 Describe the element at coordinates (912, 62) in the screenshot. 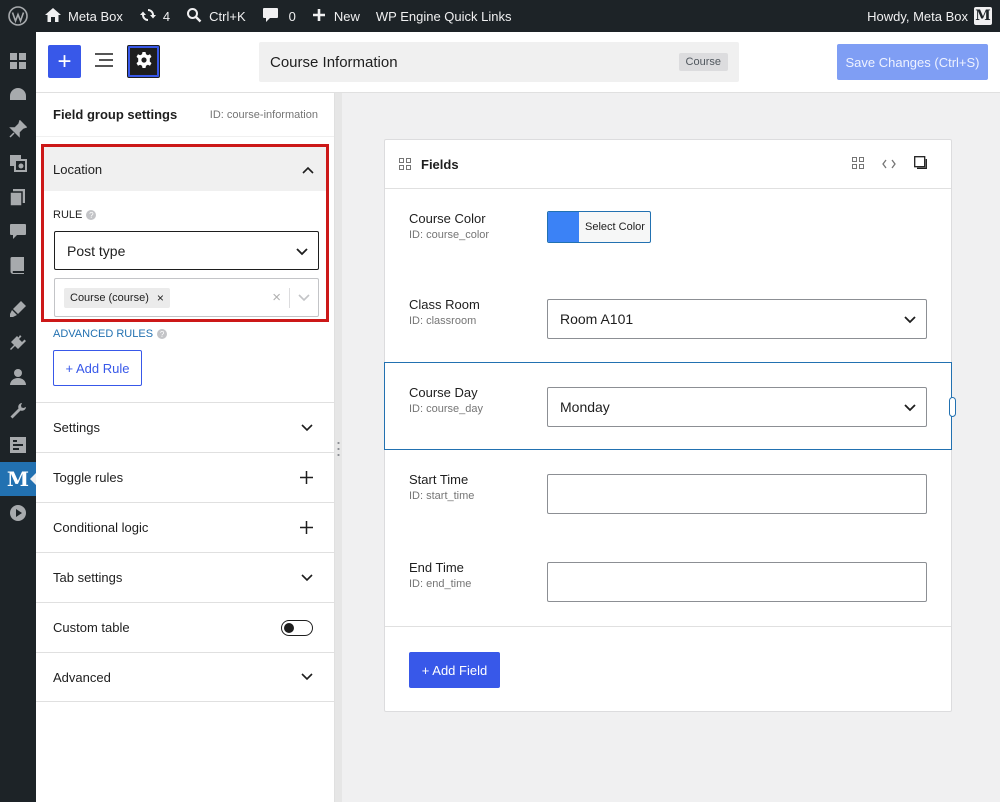

I see `save-changes-button: Save Changes (Ctrl+S)` at that location.